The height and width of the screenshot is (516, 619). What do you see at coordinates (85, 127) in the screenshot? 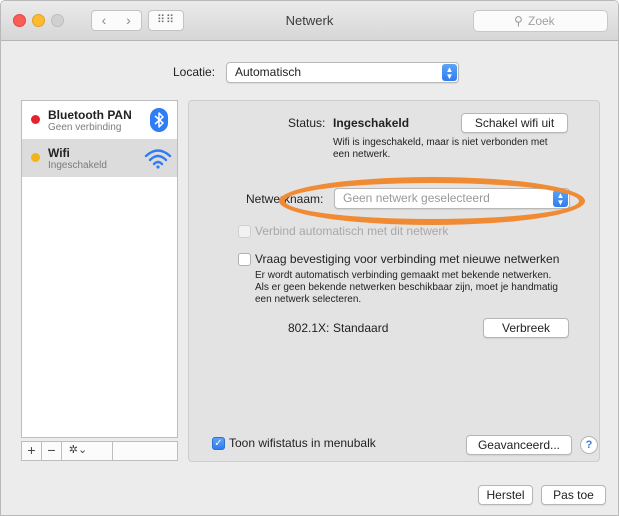
I see `service-status: Geen verbinding` at bounding box center [85, 127].